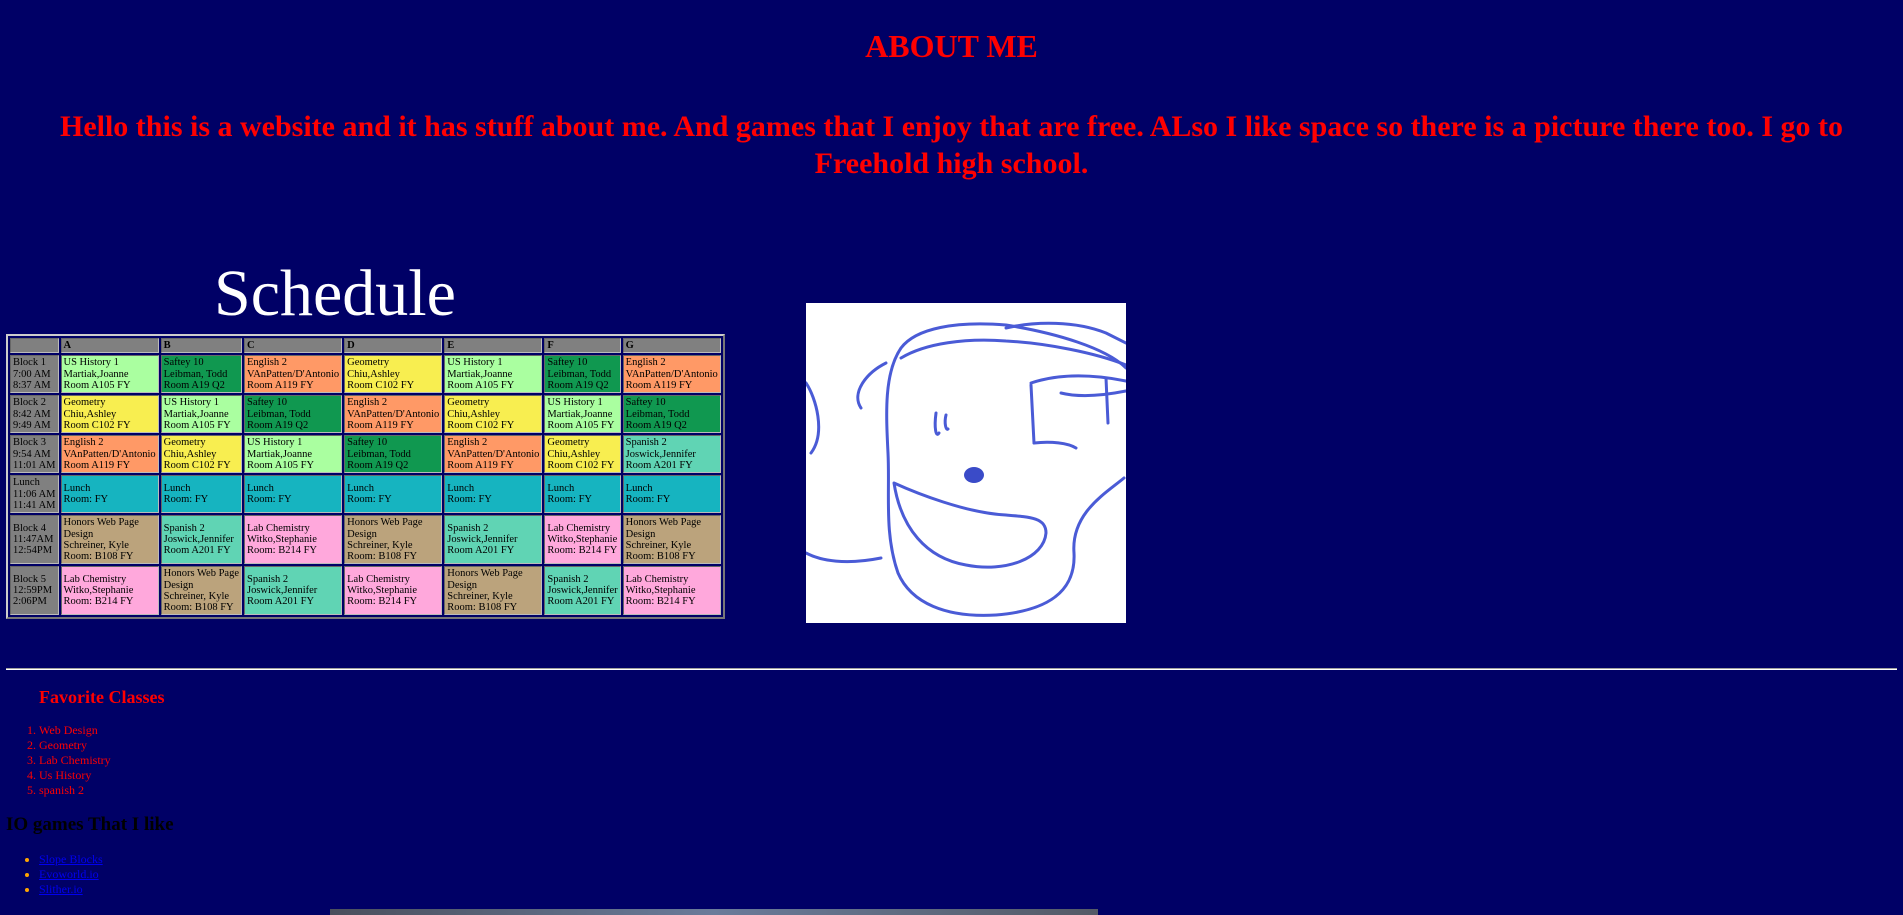 The width and height of the screenshot is (1903, 915). What do you see at coordinates (75, 730) in the screenshot?
I see `list-item: Web Design` at bounding box center [75, 730].